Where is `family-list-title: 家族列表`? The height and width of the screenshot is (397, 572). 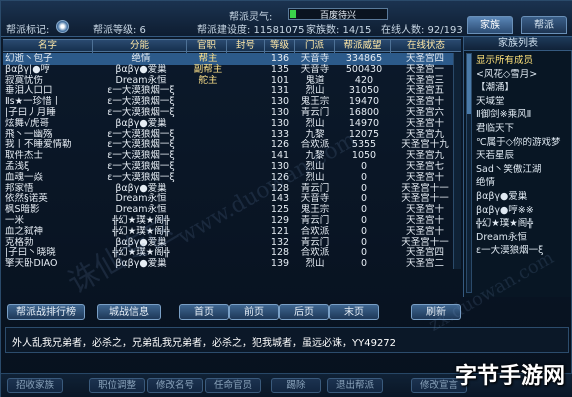
family-list-title: 家族列表 is located at coordinates (518, 44).